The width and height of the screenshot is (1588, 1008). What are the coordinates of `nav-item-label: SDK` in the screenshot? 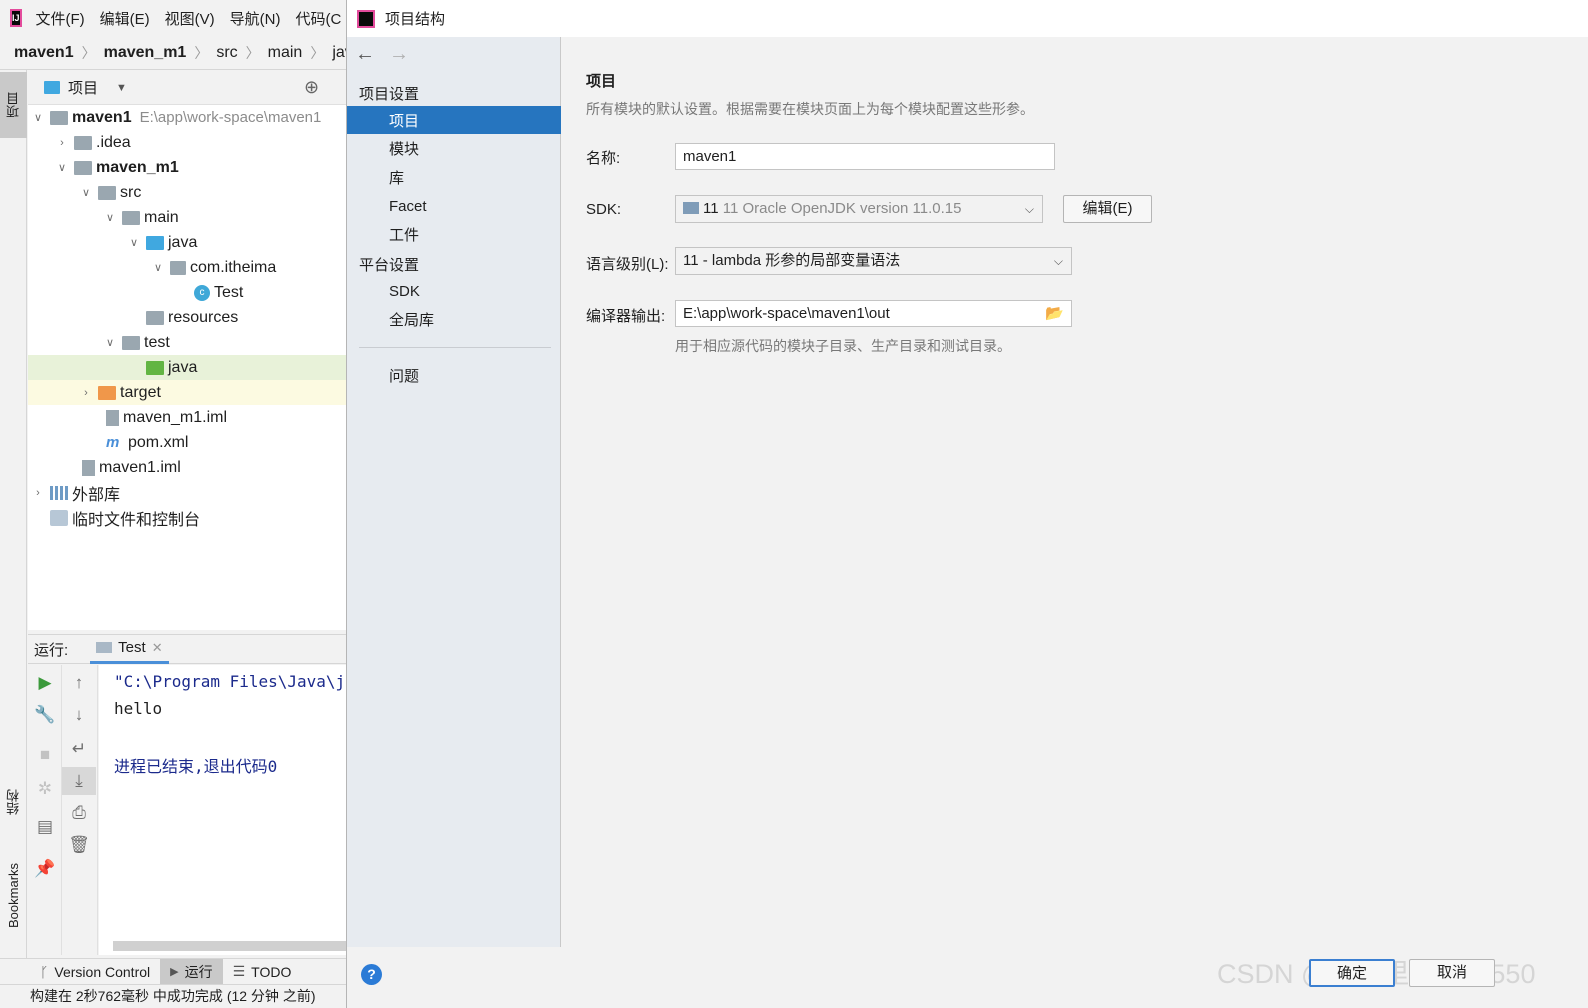 It's located at (404, 291).